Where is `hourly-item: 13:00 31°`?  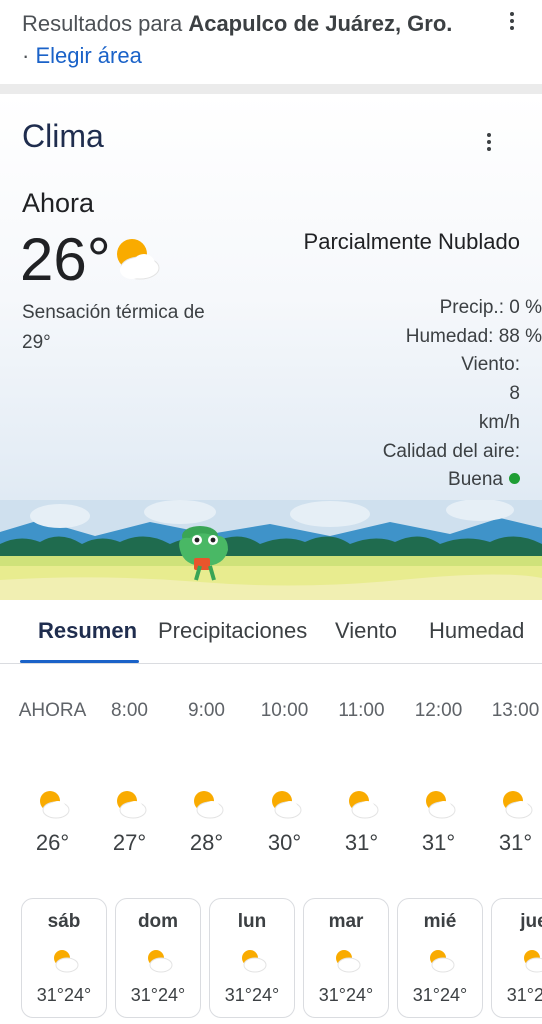 hourly-item: 13:00 31° is located at coordinates (509, 764).